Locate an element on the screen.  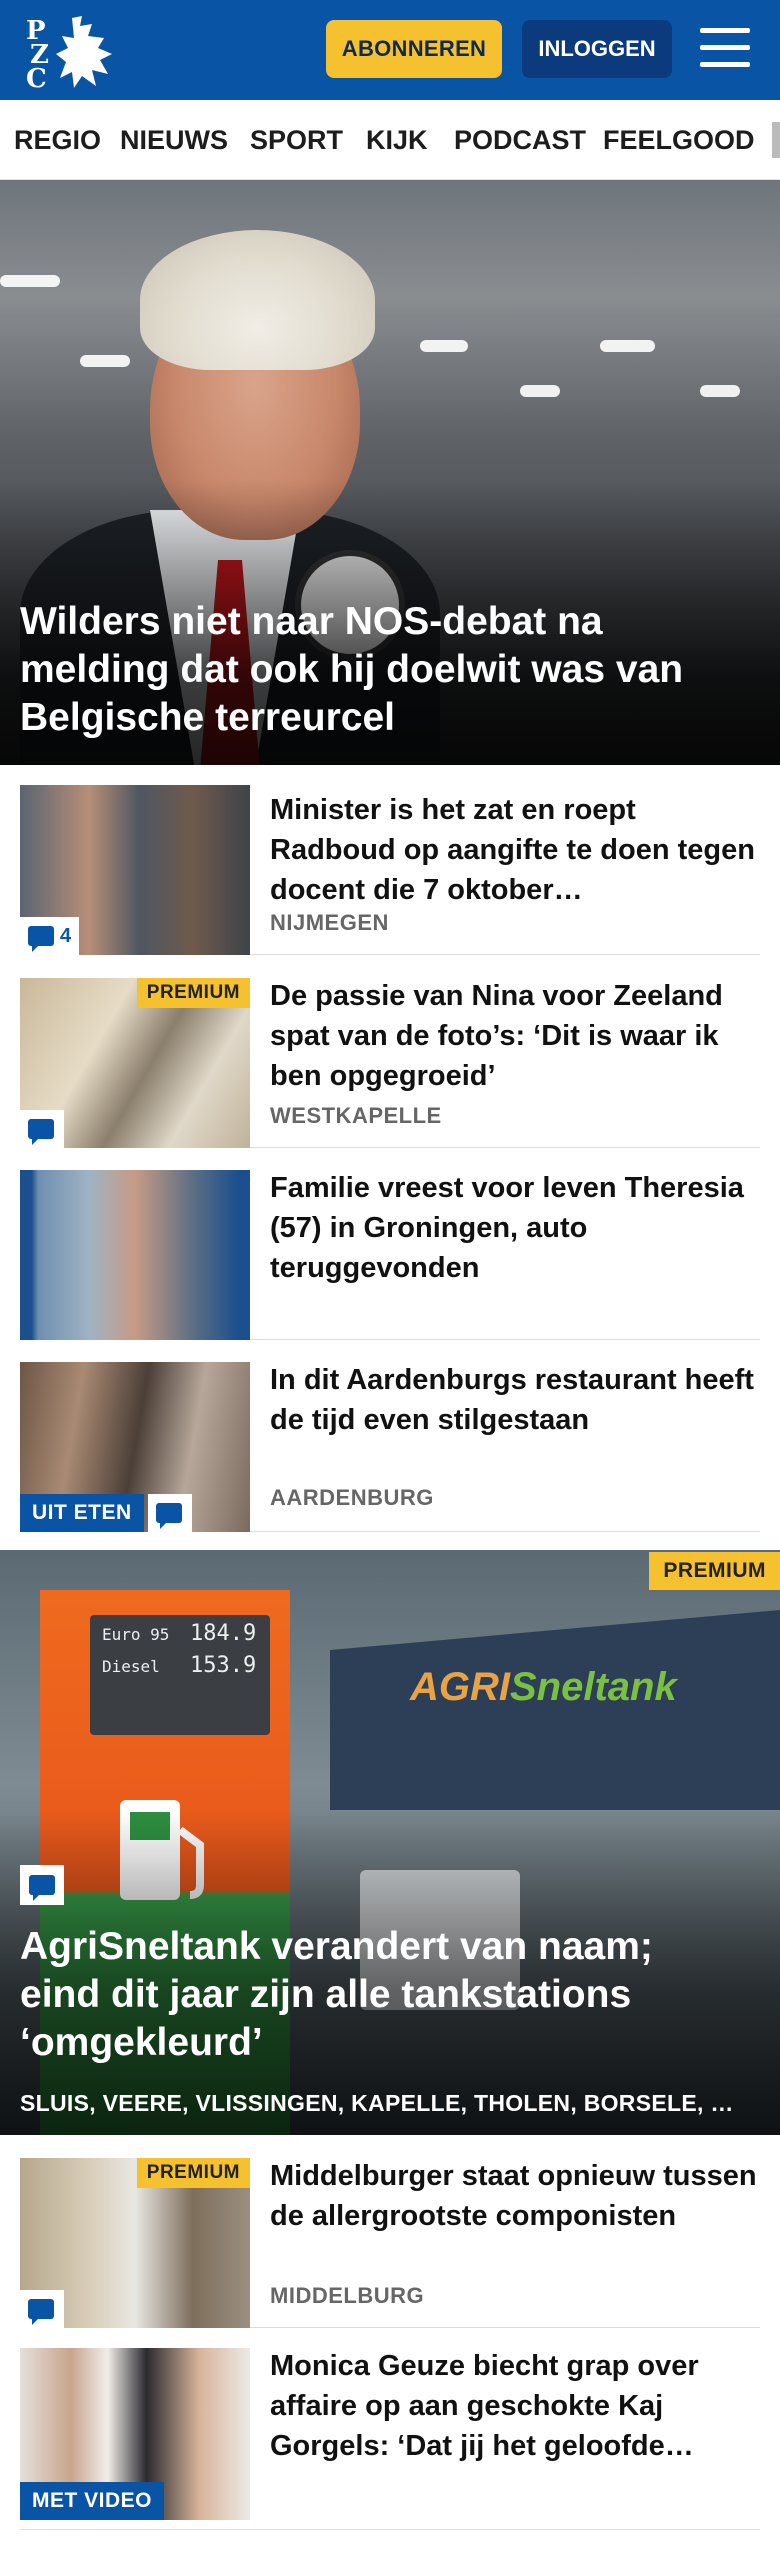
section-nav: REGIO NIEUWS SPORT KIJK PODCAST FEELGOOD is located at coordinates (390, 140).